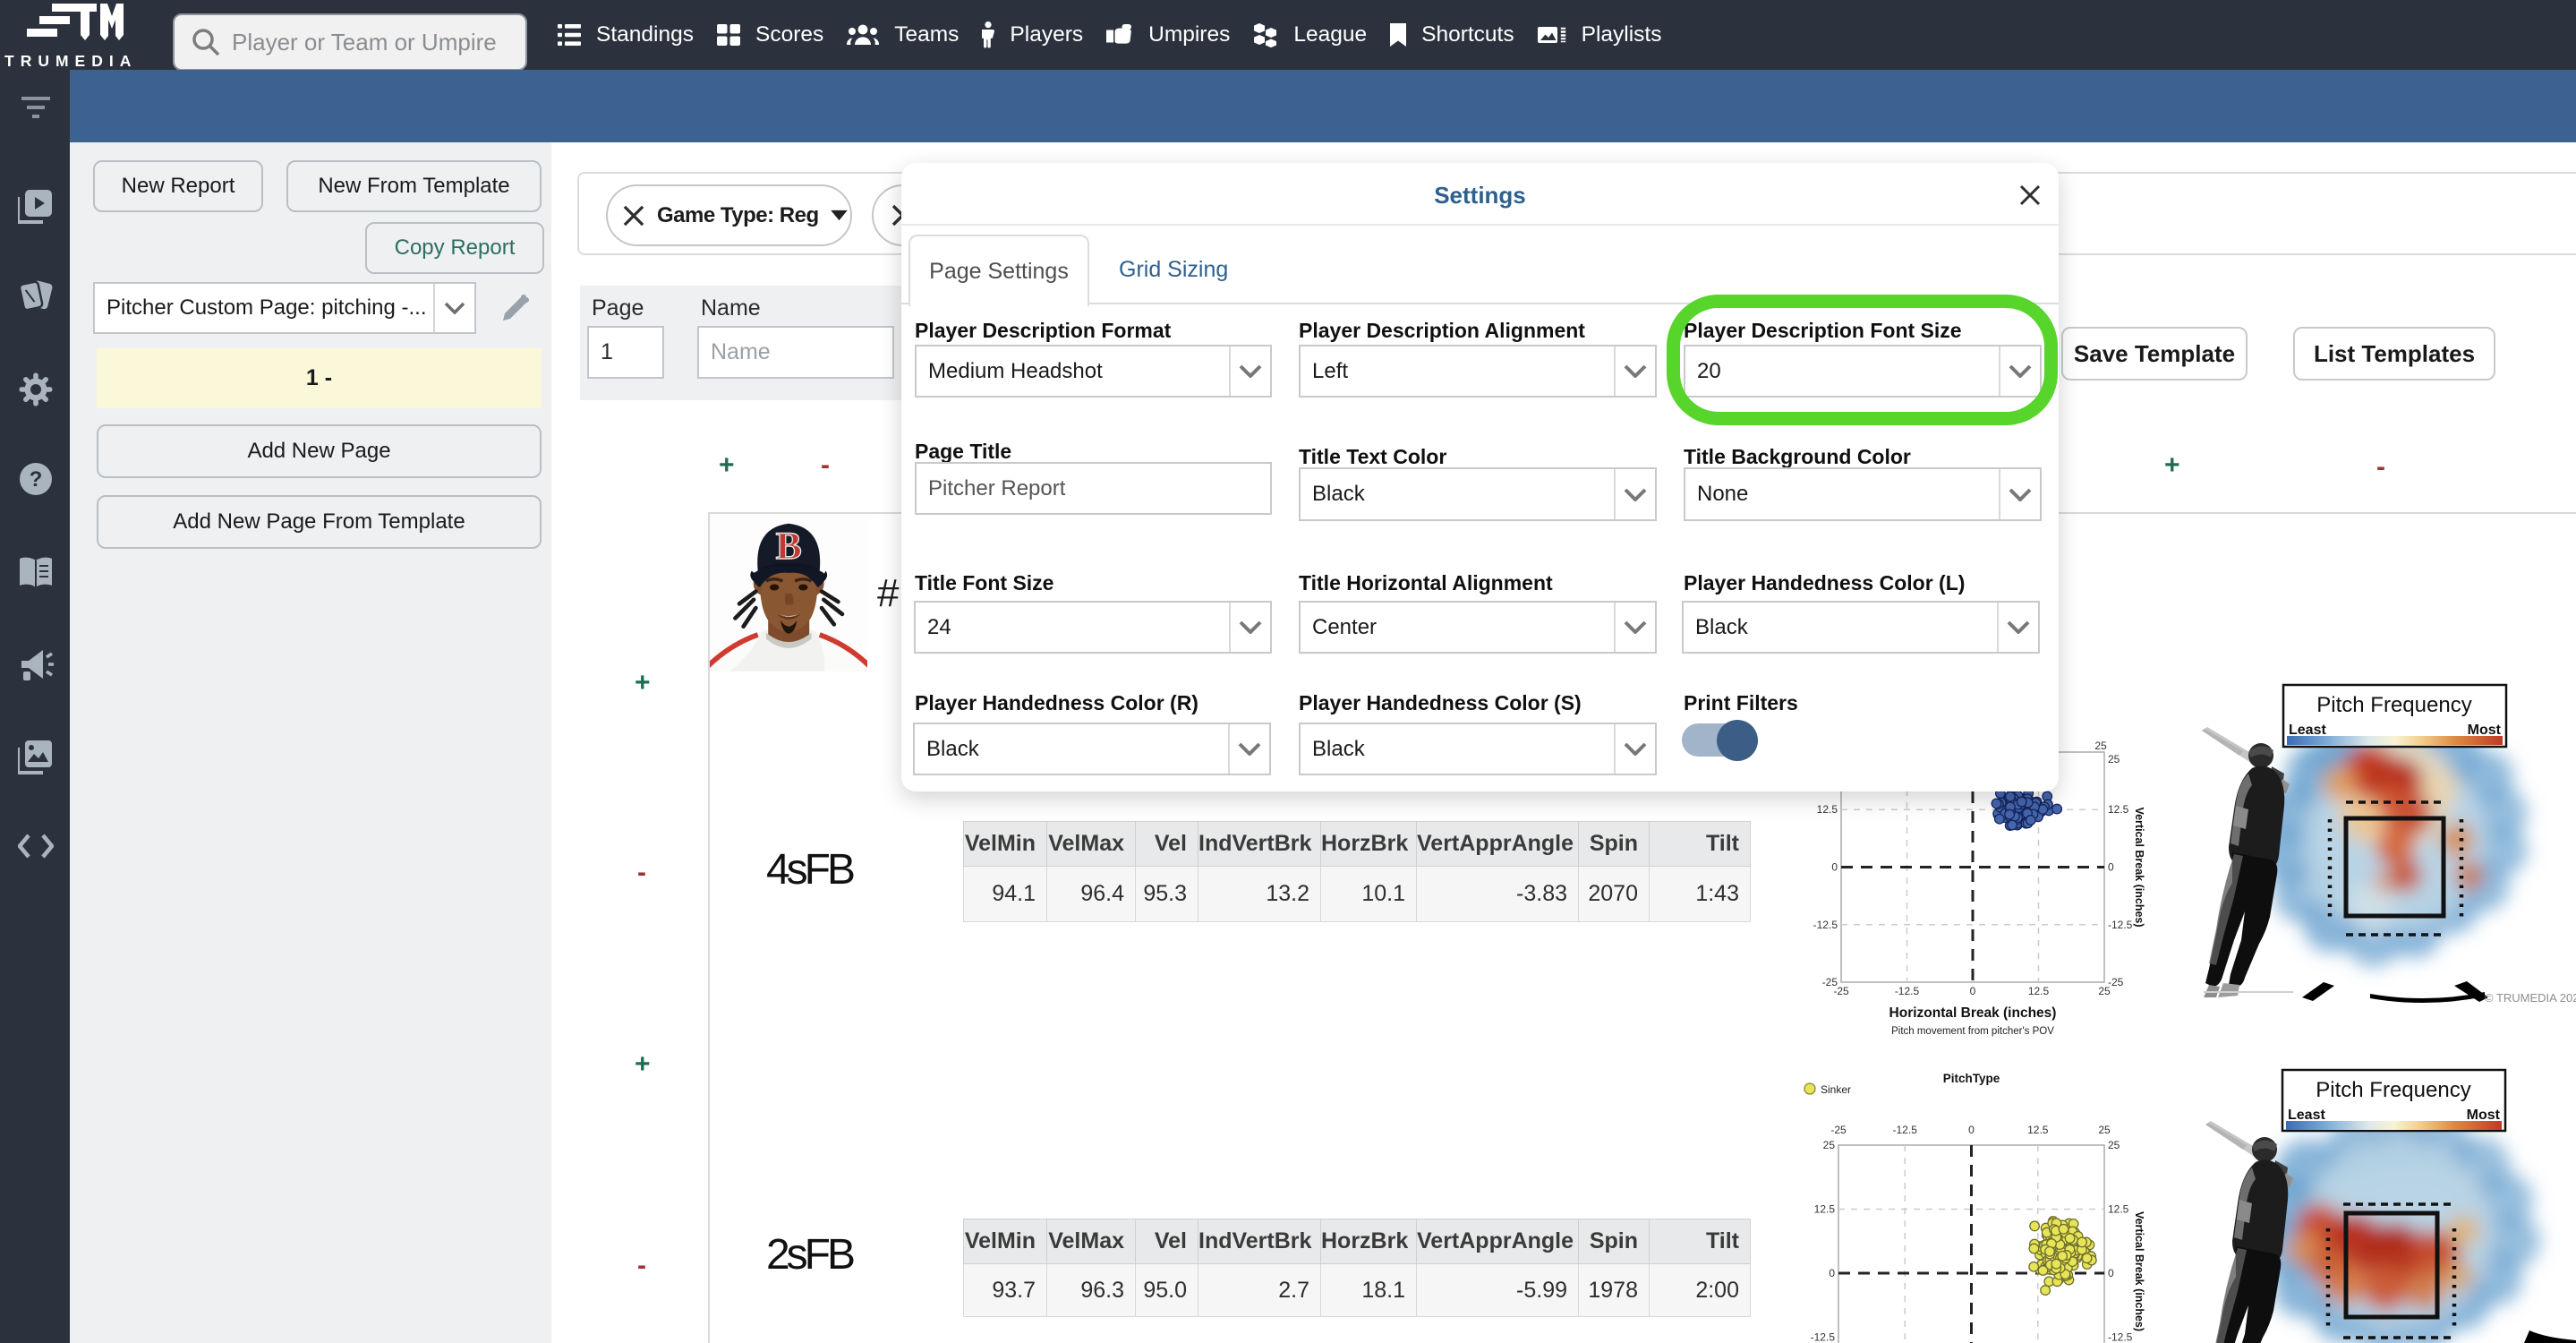 This screenshot has height=1343, width=2576. Describe the element at coordinates (1971, 1078) in the screenshot. I see `svg-text: PitchType` at that location.